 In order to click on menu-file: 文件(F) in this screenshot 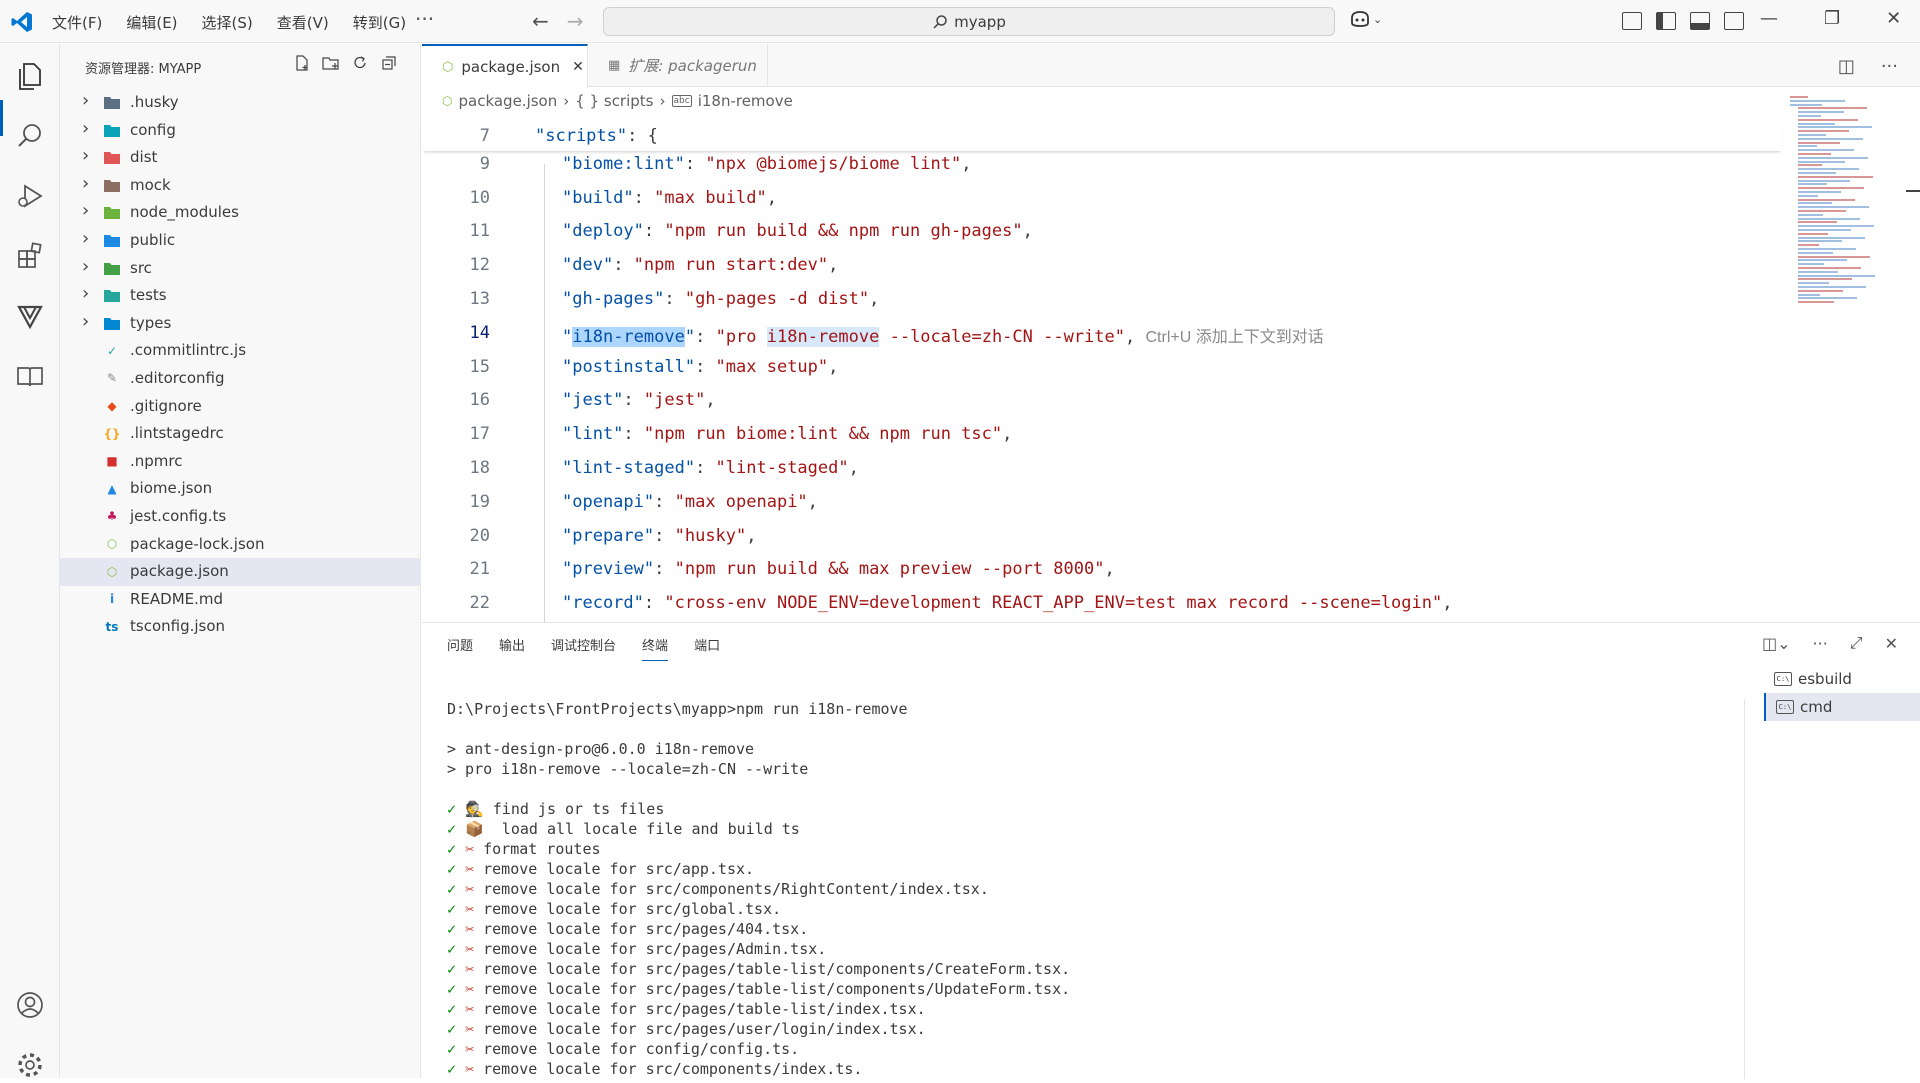, I will do `click(77, 22)`.